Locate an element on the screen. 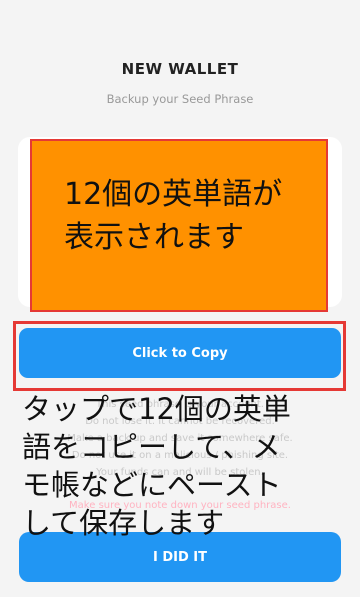 Image resolution: width=360 pixels, height=597 pixels. copy-button: Click to Copy is located at coordinates (180, 353).